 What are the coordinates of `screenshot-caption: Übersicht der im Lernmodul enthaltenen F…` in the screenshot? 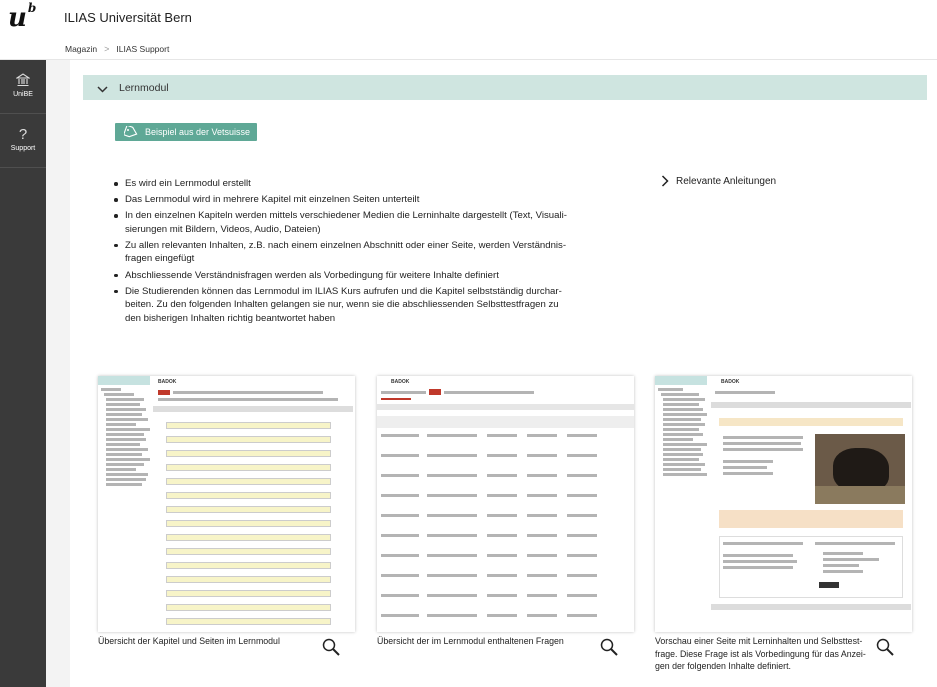 It's located at (470, 641).